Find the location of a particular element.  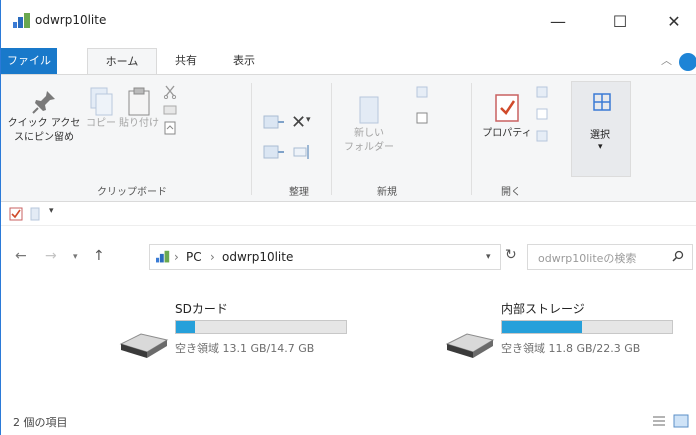

close-button: ✕ is located at coordinates (673, 21).